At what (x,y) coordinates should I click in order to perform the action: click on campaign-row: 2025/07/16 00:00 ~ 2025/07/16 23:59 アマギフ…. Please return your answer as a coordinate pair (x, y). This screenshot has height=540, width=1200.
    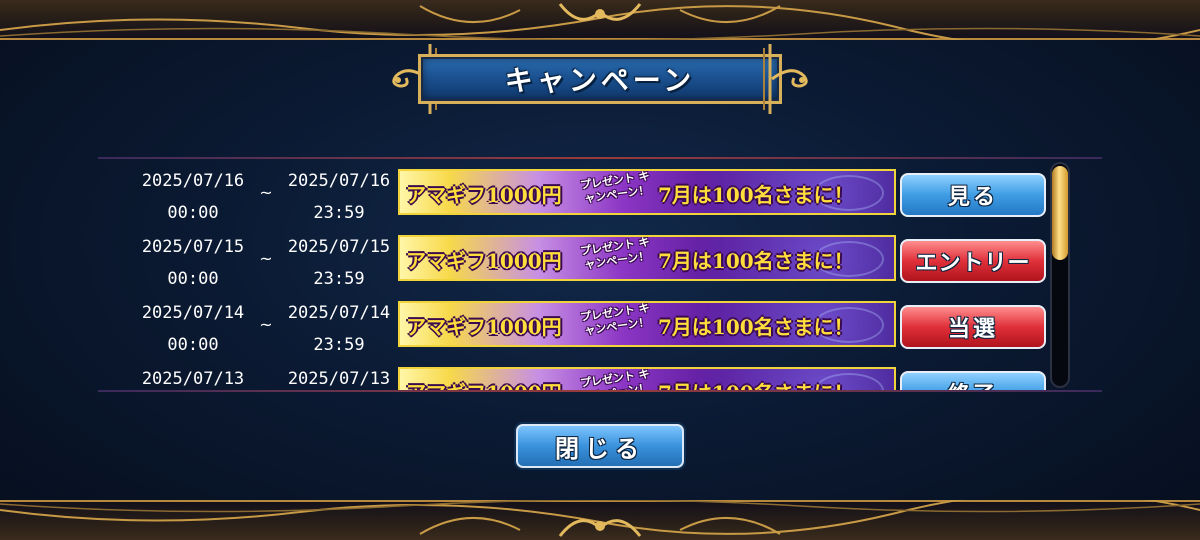
    Looking at the image, I should click on (573, 196).